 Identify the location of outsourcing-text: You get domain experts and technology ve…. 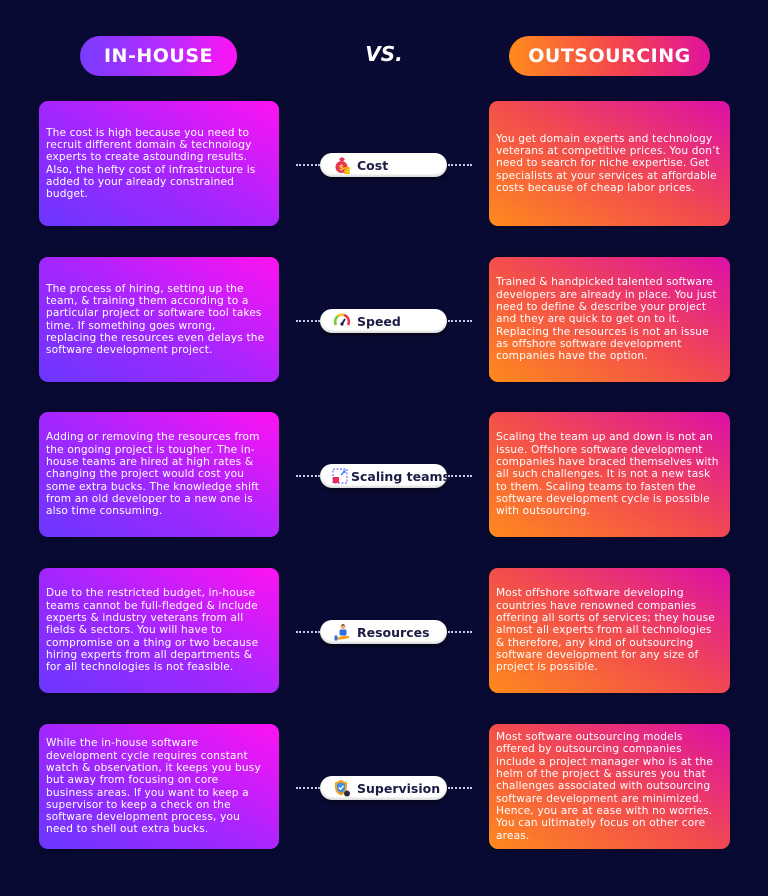
(608, 163).